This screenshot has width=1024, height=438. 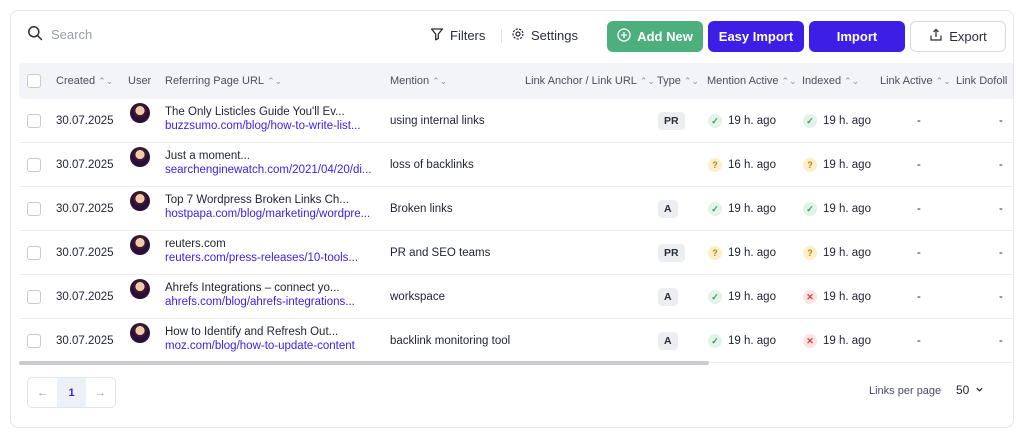 I want to click on indexed-cell: ✕ 19 h. ago, so click(x=837, y=297).